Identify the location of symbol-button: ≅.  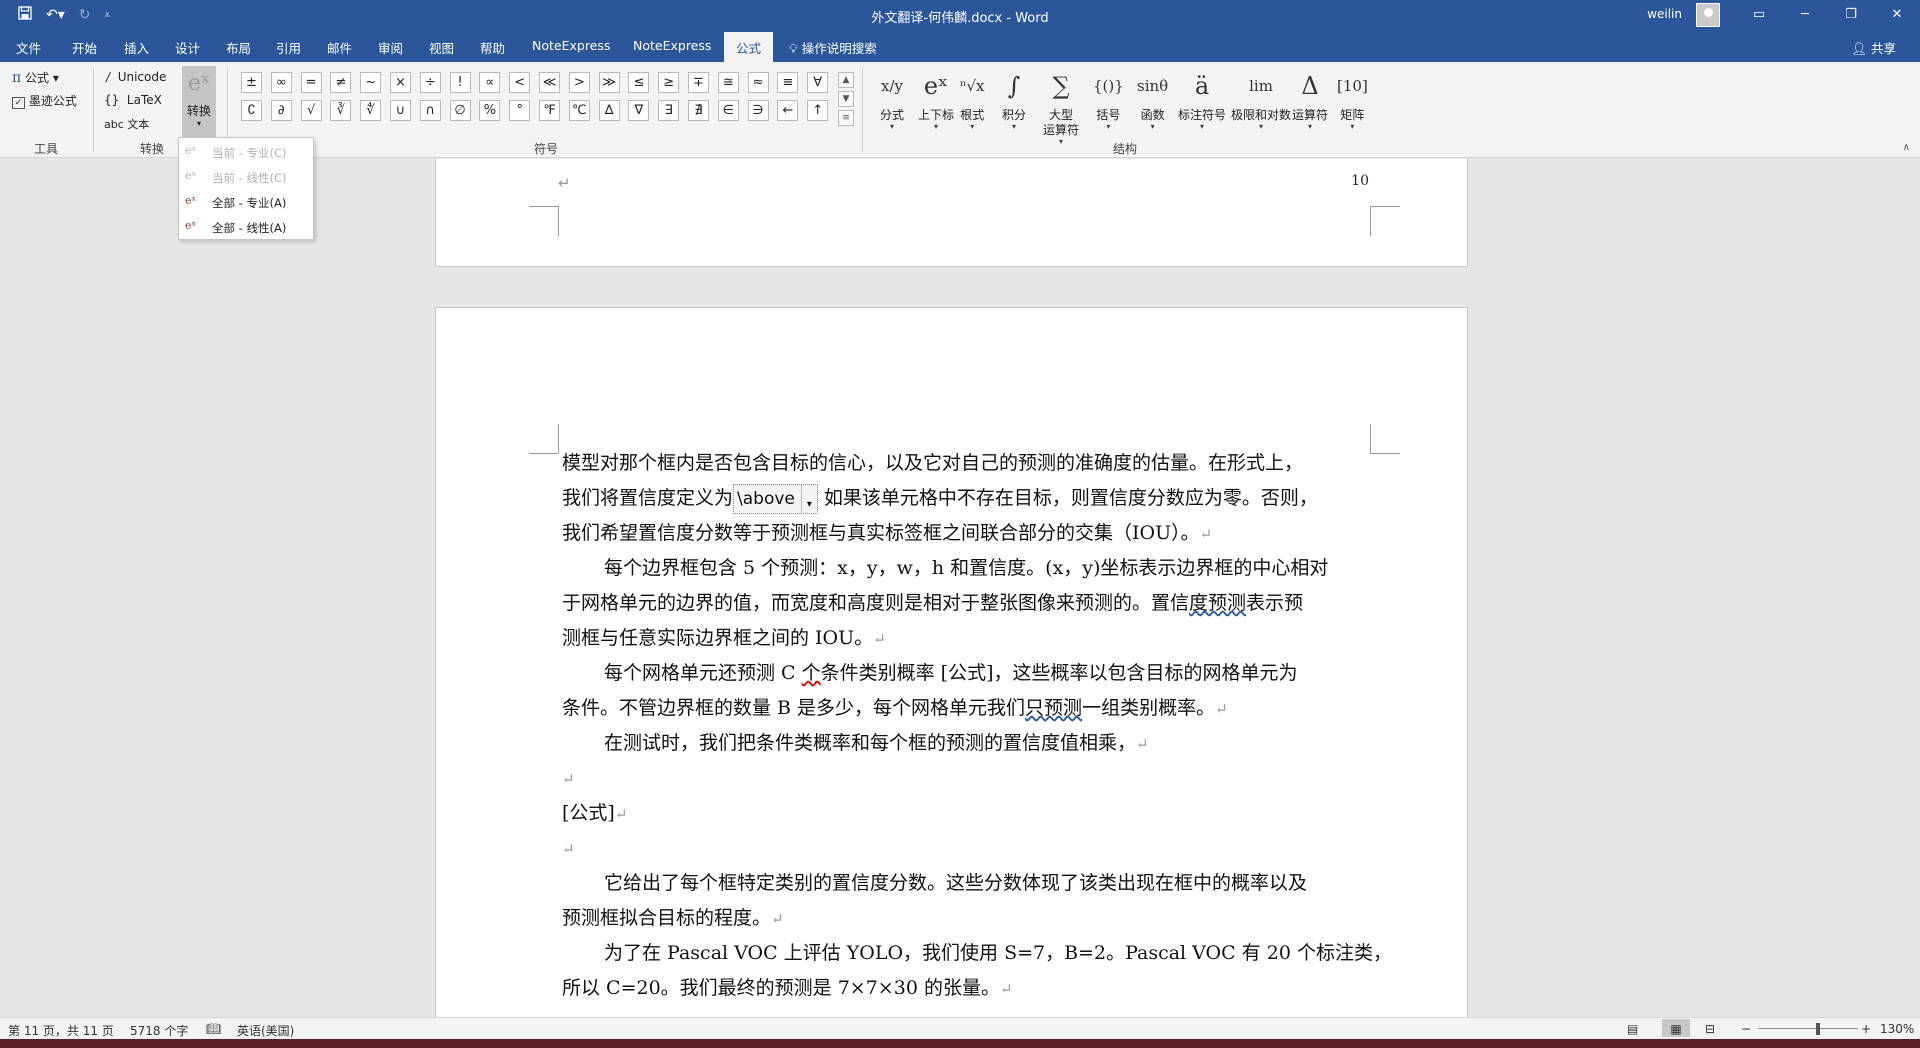
(728, 82).